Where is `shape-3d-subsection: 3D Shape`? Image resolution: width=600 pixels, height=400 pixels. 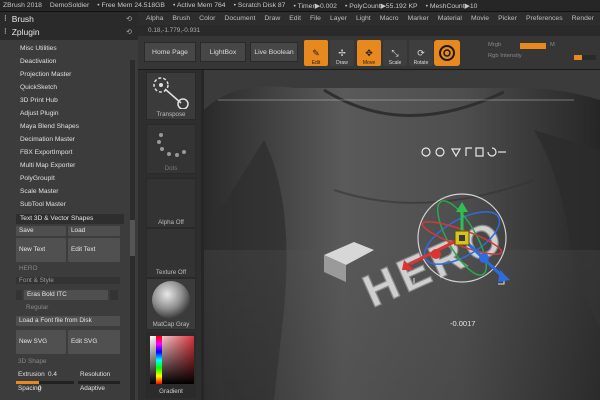
shape-3d-subsection: 3D Shape is located at coordinates (32, 361).